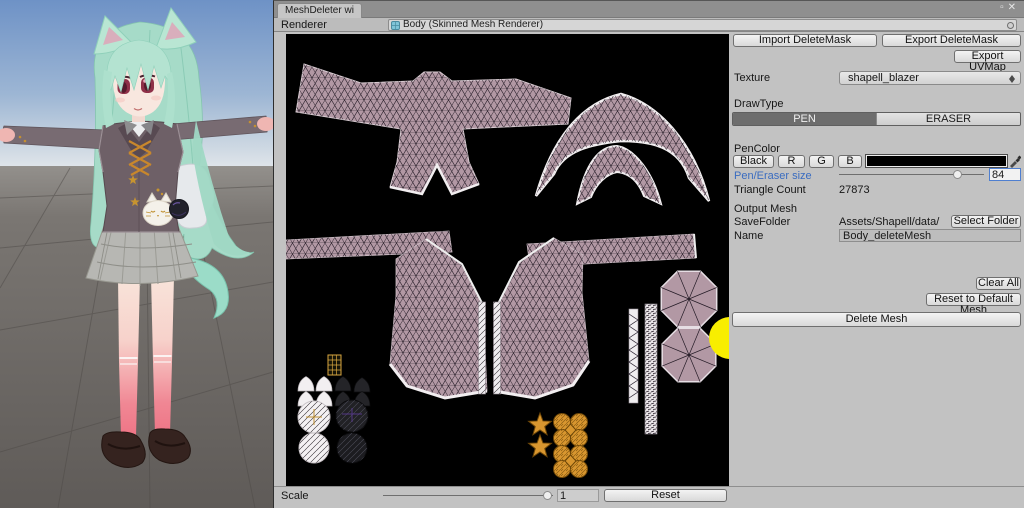 This screenshot has height=508, width=1024. Describe the element at coordinates (433, 129) in the screenshot. I see `uv-piece-jacket-top` at that location.